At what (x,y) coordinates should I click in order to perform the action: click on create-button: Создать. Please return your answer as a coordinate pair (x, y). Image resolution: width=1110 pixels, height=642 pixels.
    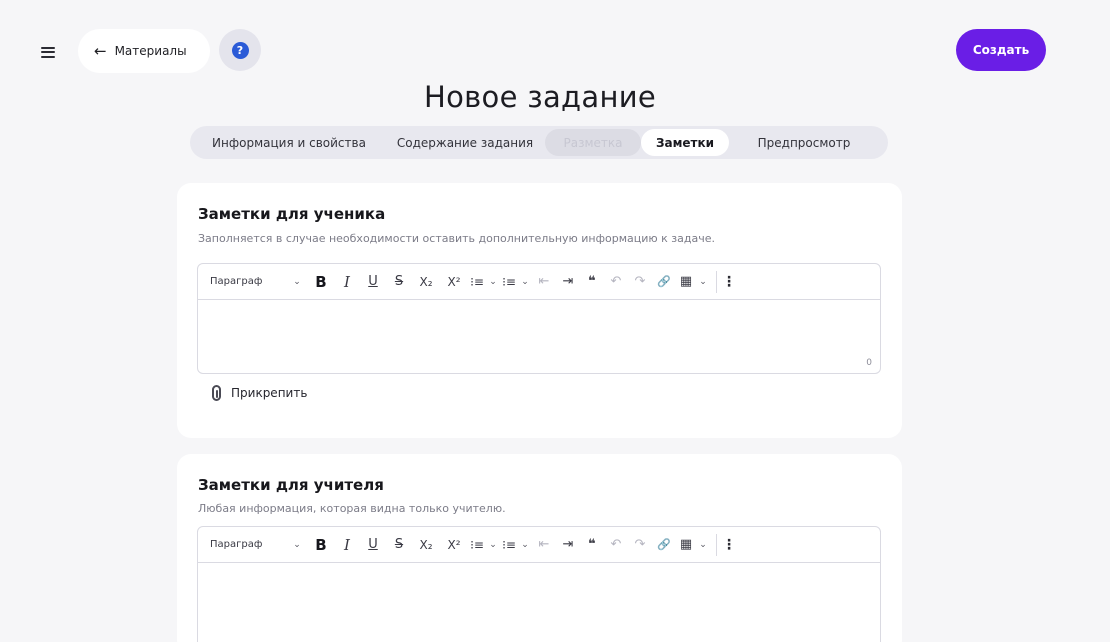
    Looking at the image, I should click on (1001, 50).